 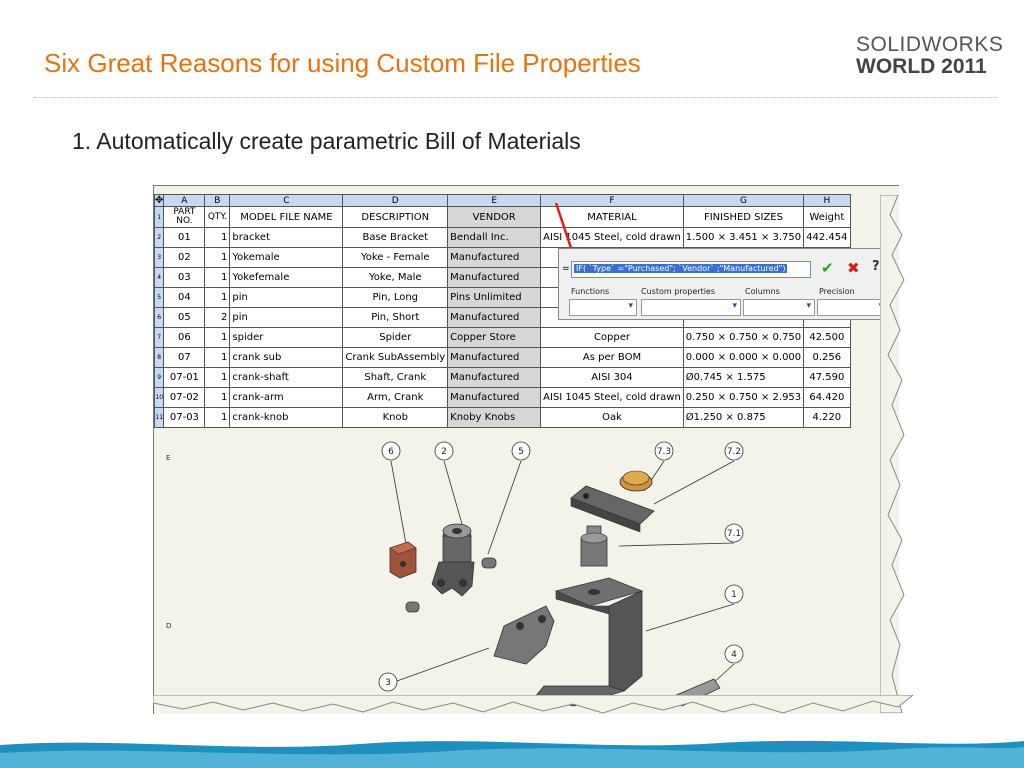 I want to click on functions-dropdown: ▾, so click(x=603, y=307).